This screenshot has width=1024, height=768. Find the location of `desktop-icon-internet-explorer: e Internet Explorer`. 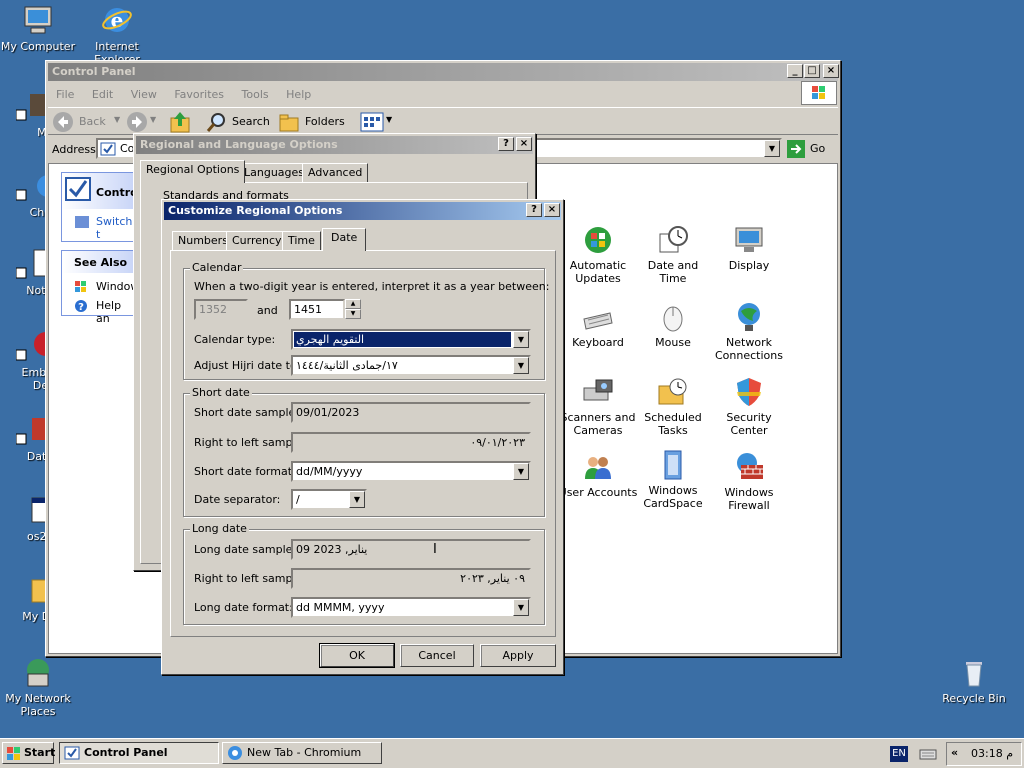

desktop-icon-internet-explorer: e Internet Explorer is located at coordinates (117, 35).